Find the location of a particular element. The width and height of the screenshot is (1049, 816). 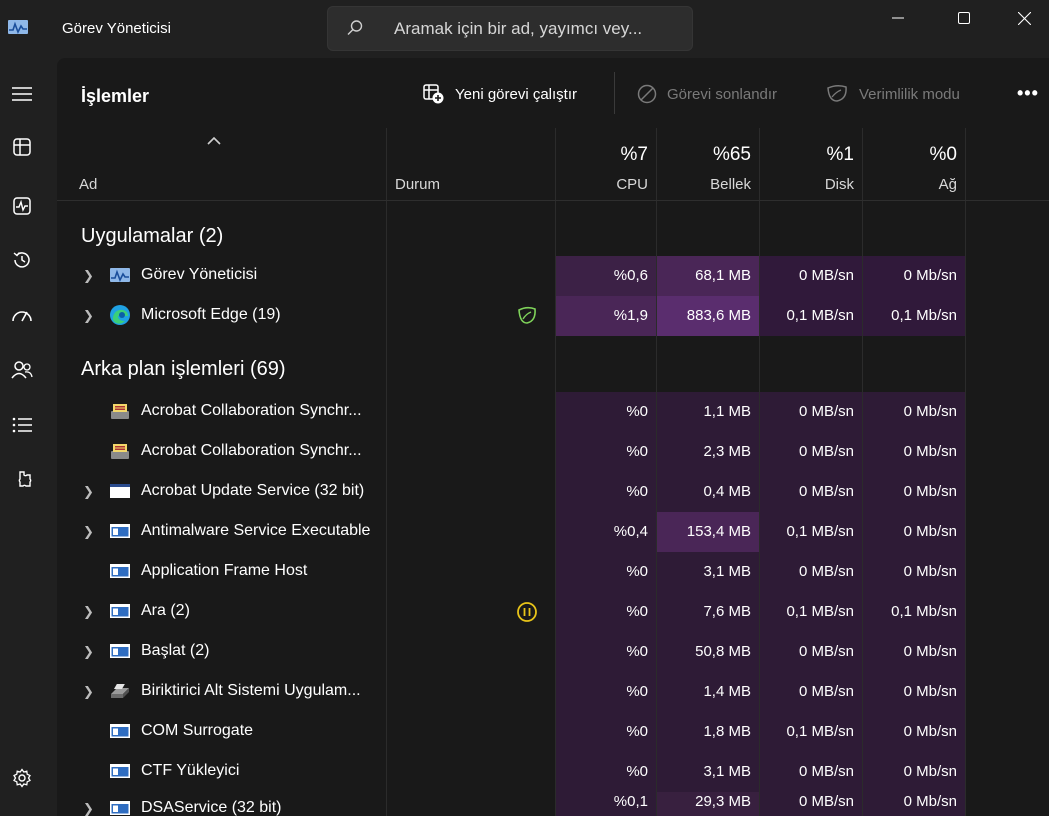

end-task-button: Görevi sonlandır is located at coordinates (707, 94).